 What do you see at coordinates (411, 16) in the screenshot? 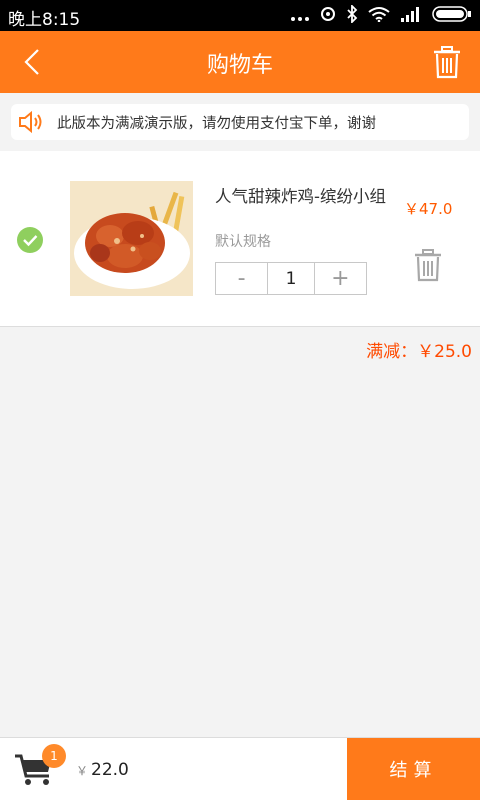
I see `signal-icon` at bounding box center [411, 16].